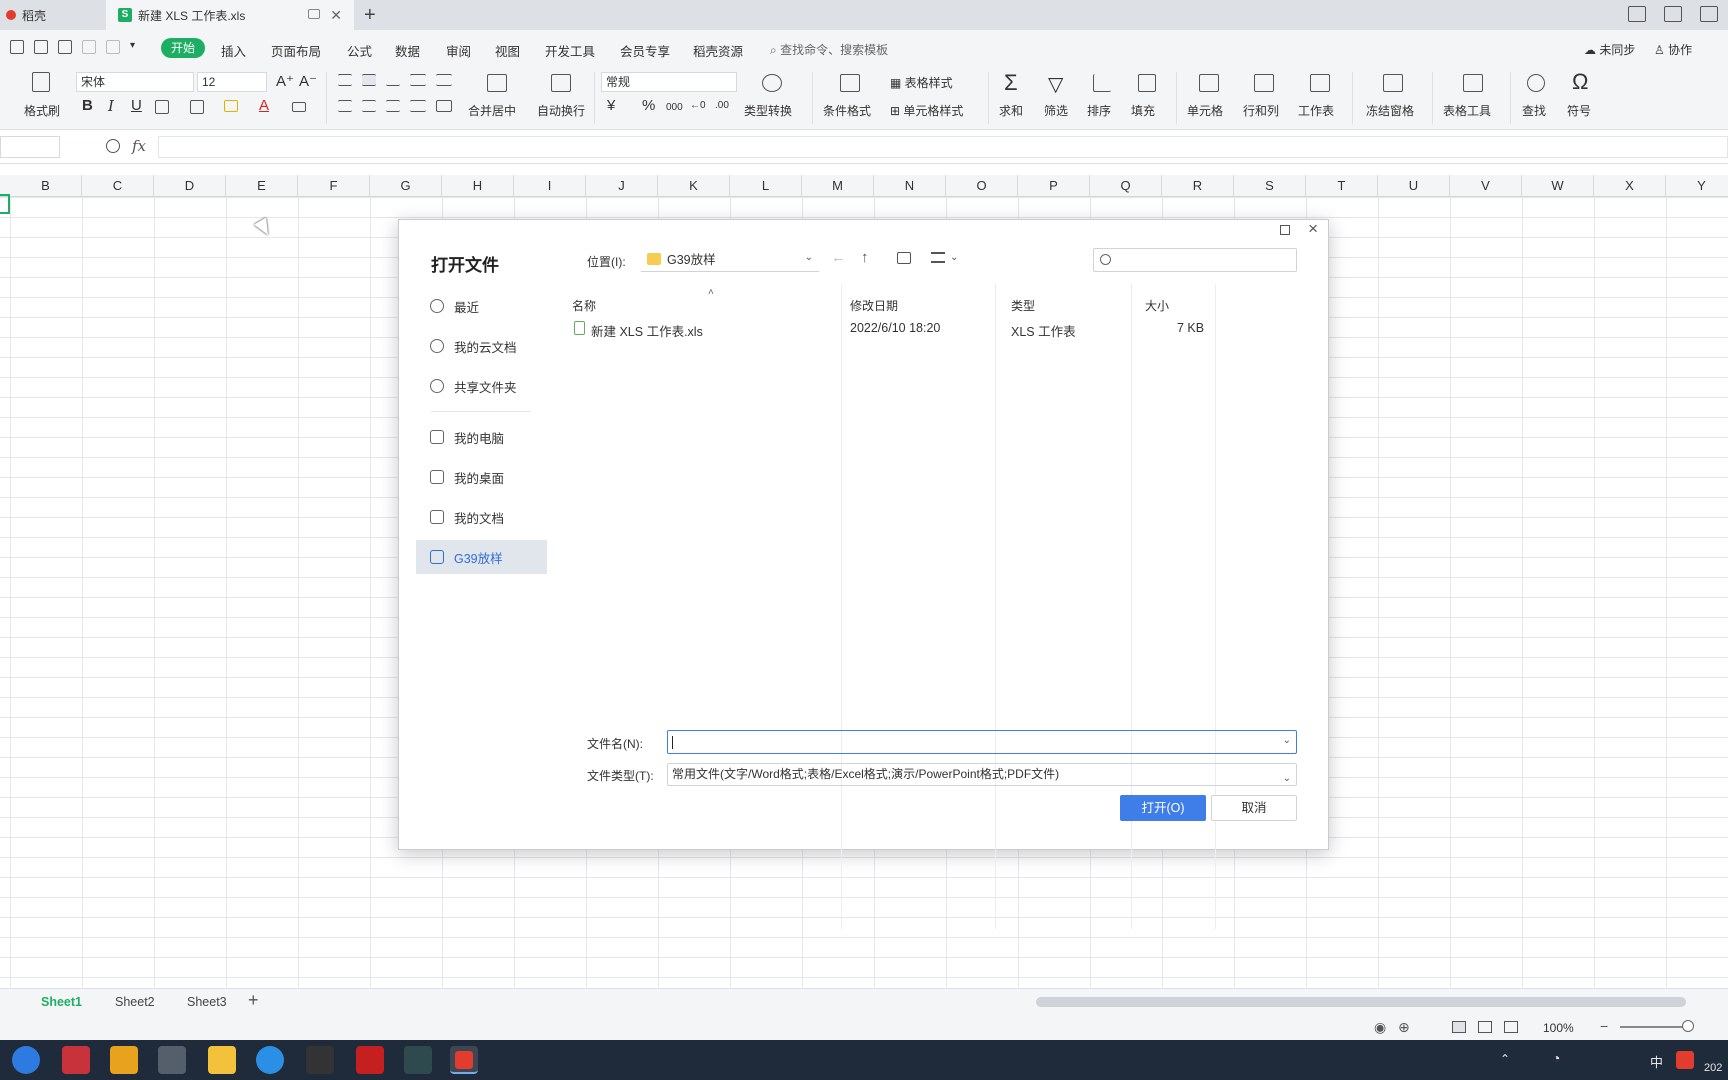 The height and width of the screenshot is (1080, 1728). Describe the element at coordinates (561, 110) in the screenshot. I see `wrap-text-button: 自动换行` at that location.